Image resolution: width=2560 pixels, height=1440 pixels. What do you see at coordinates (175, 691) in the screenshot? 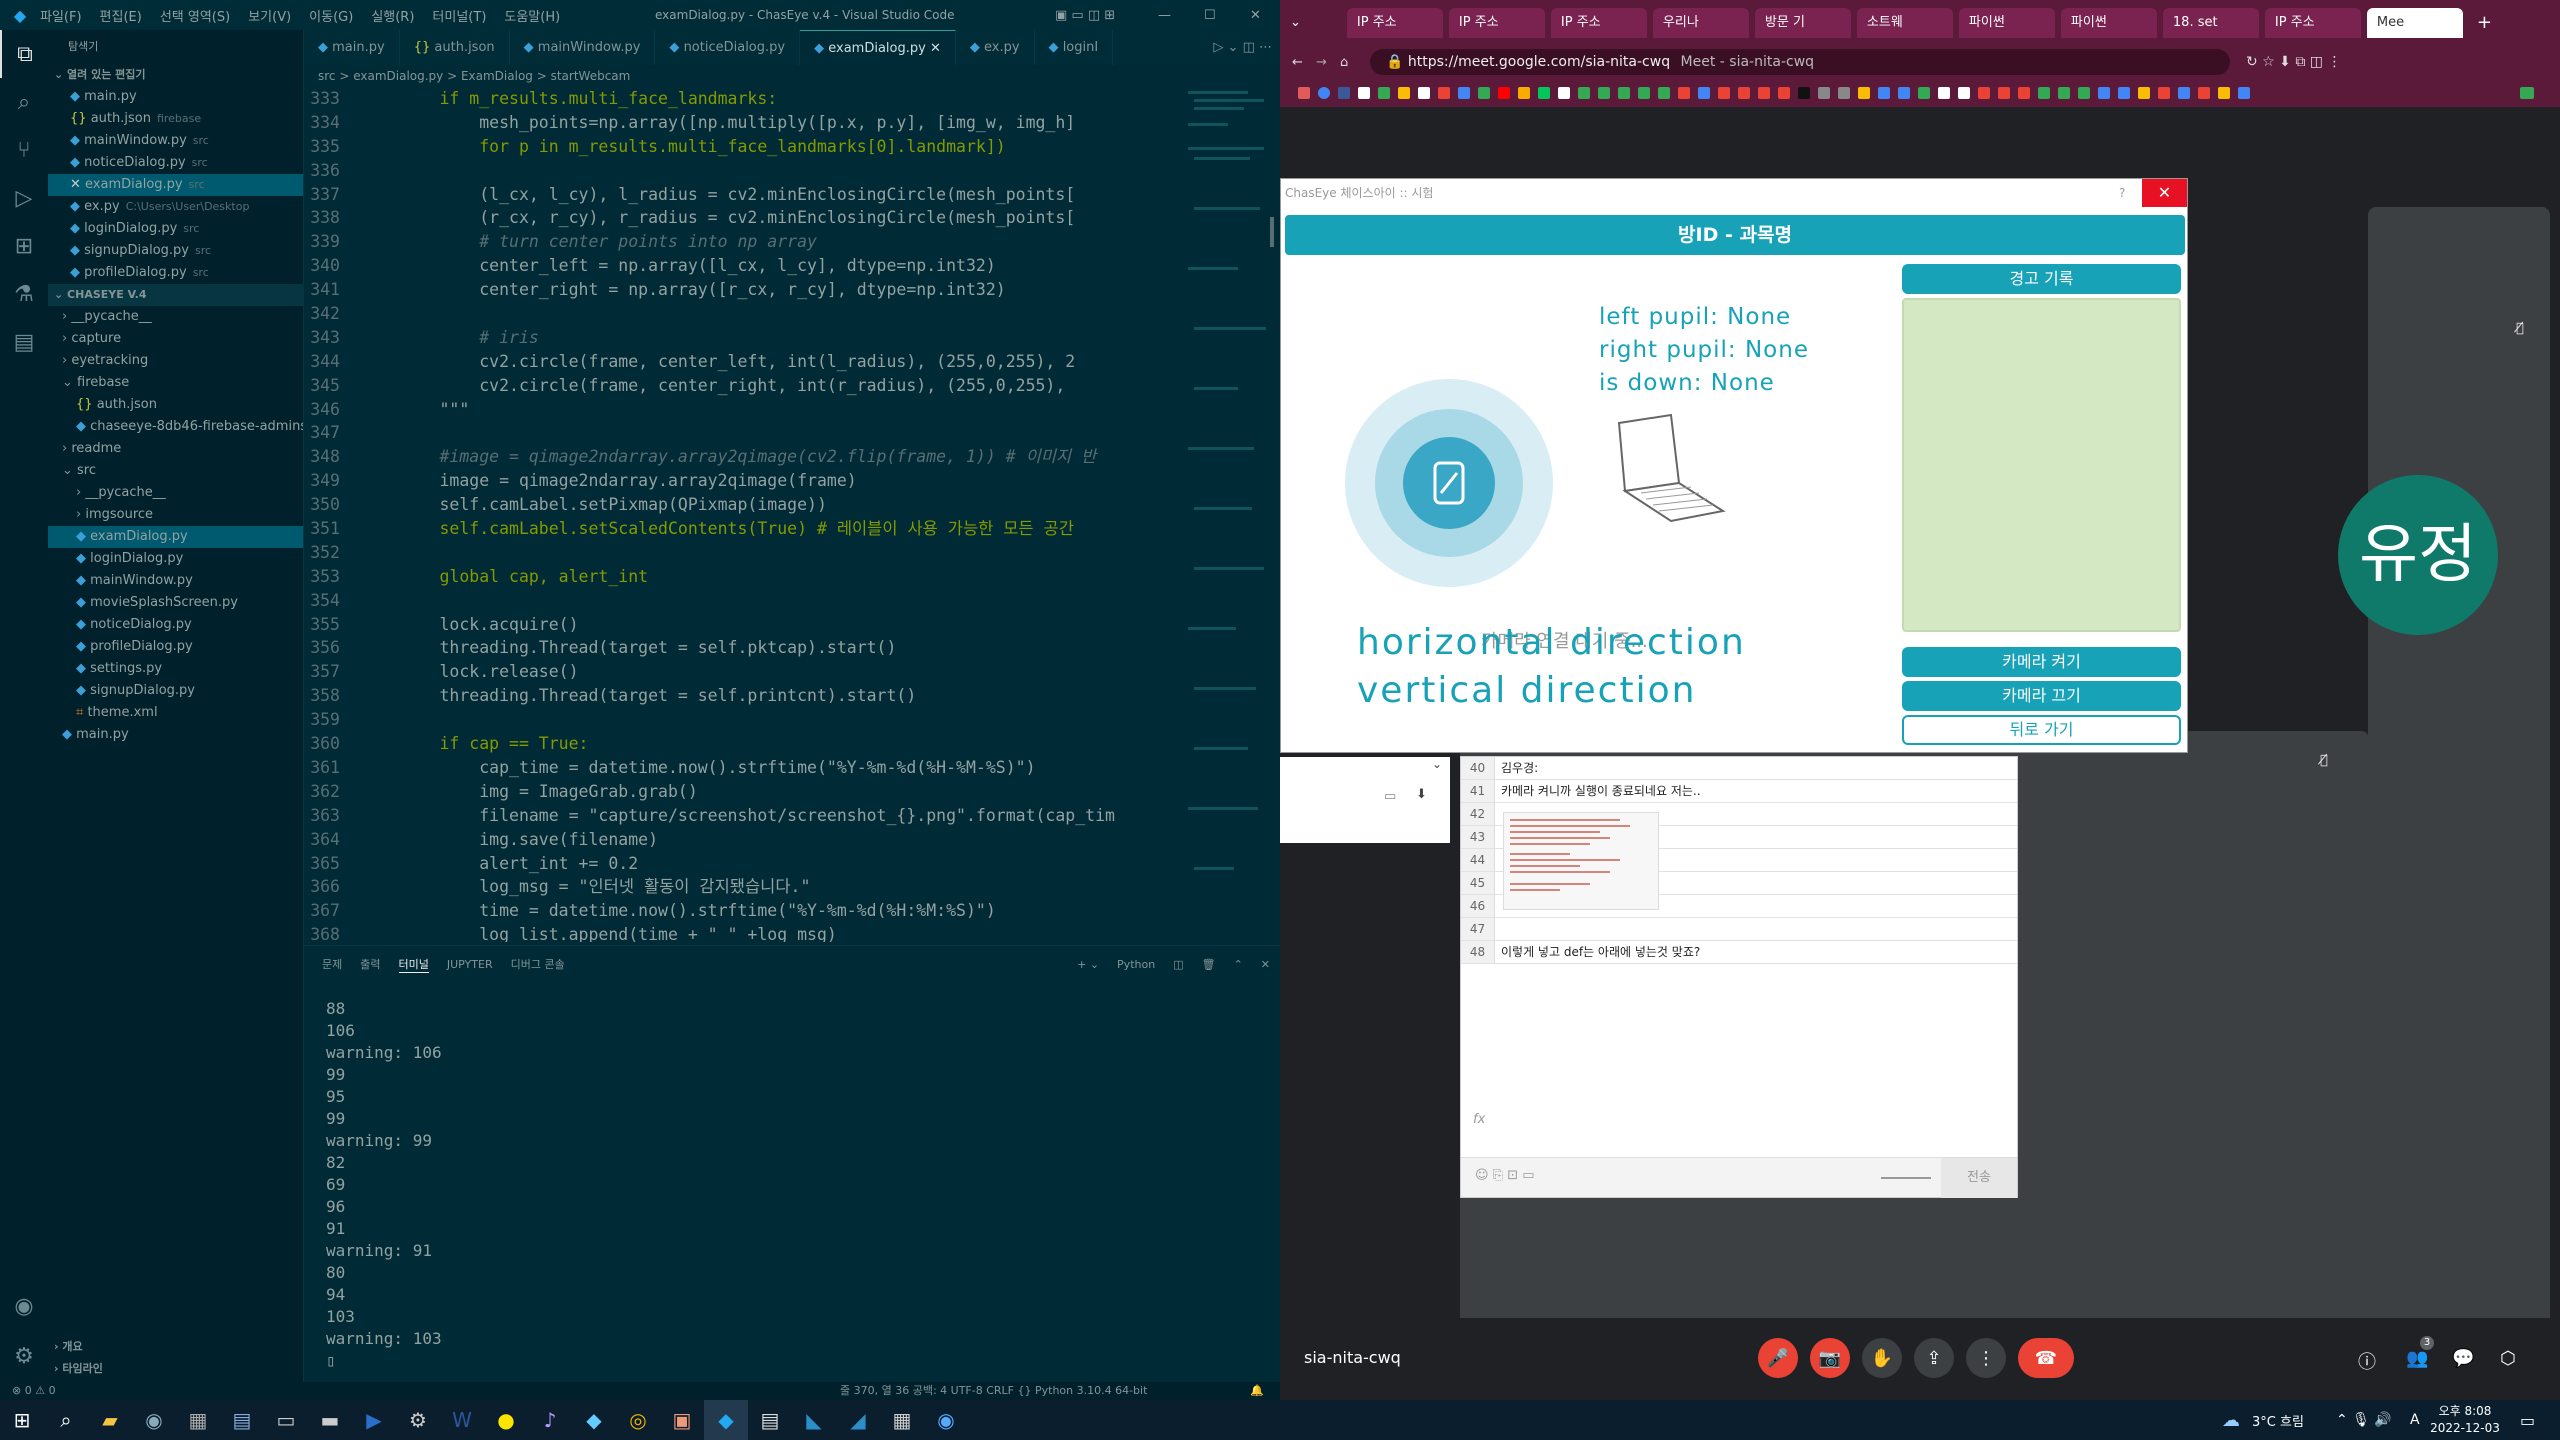
I see `tree-file: ◆ signupDialog.py` at bounding box center [175, 691].